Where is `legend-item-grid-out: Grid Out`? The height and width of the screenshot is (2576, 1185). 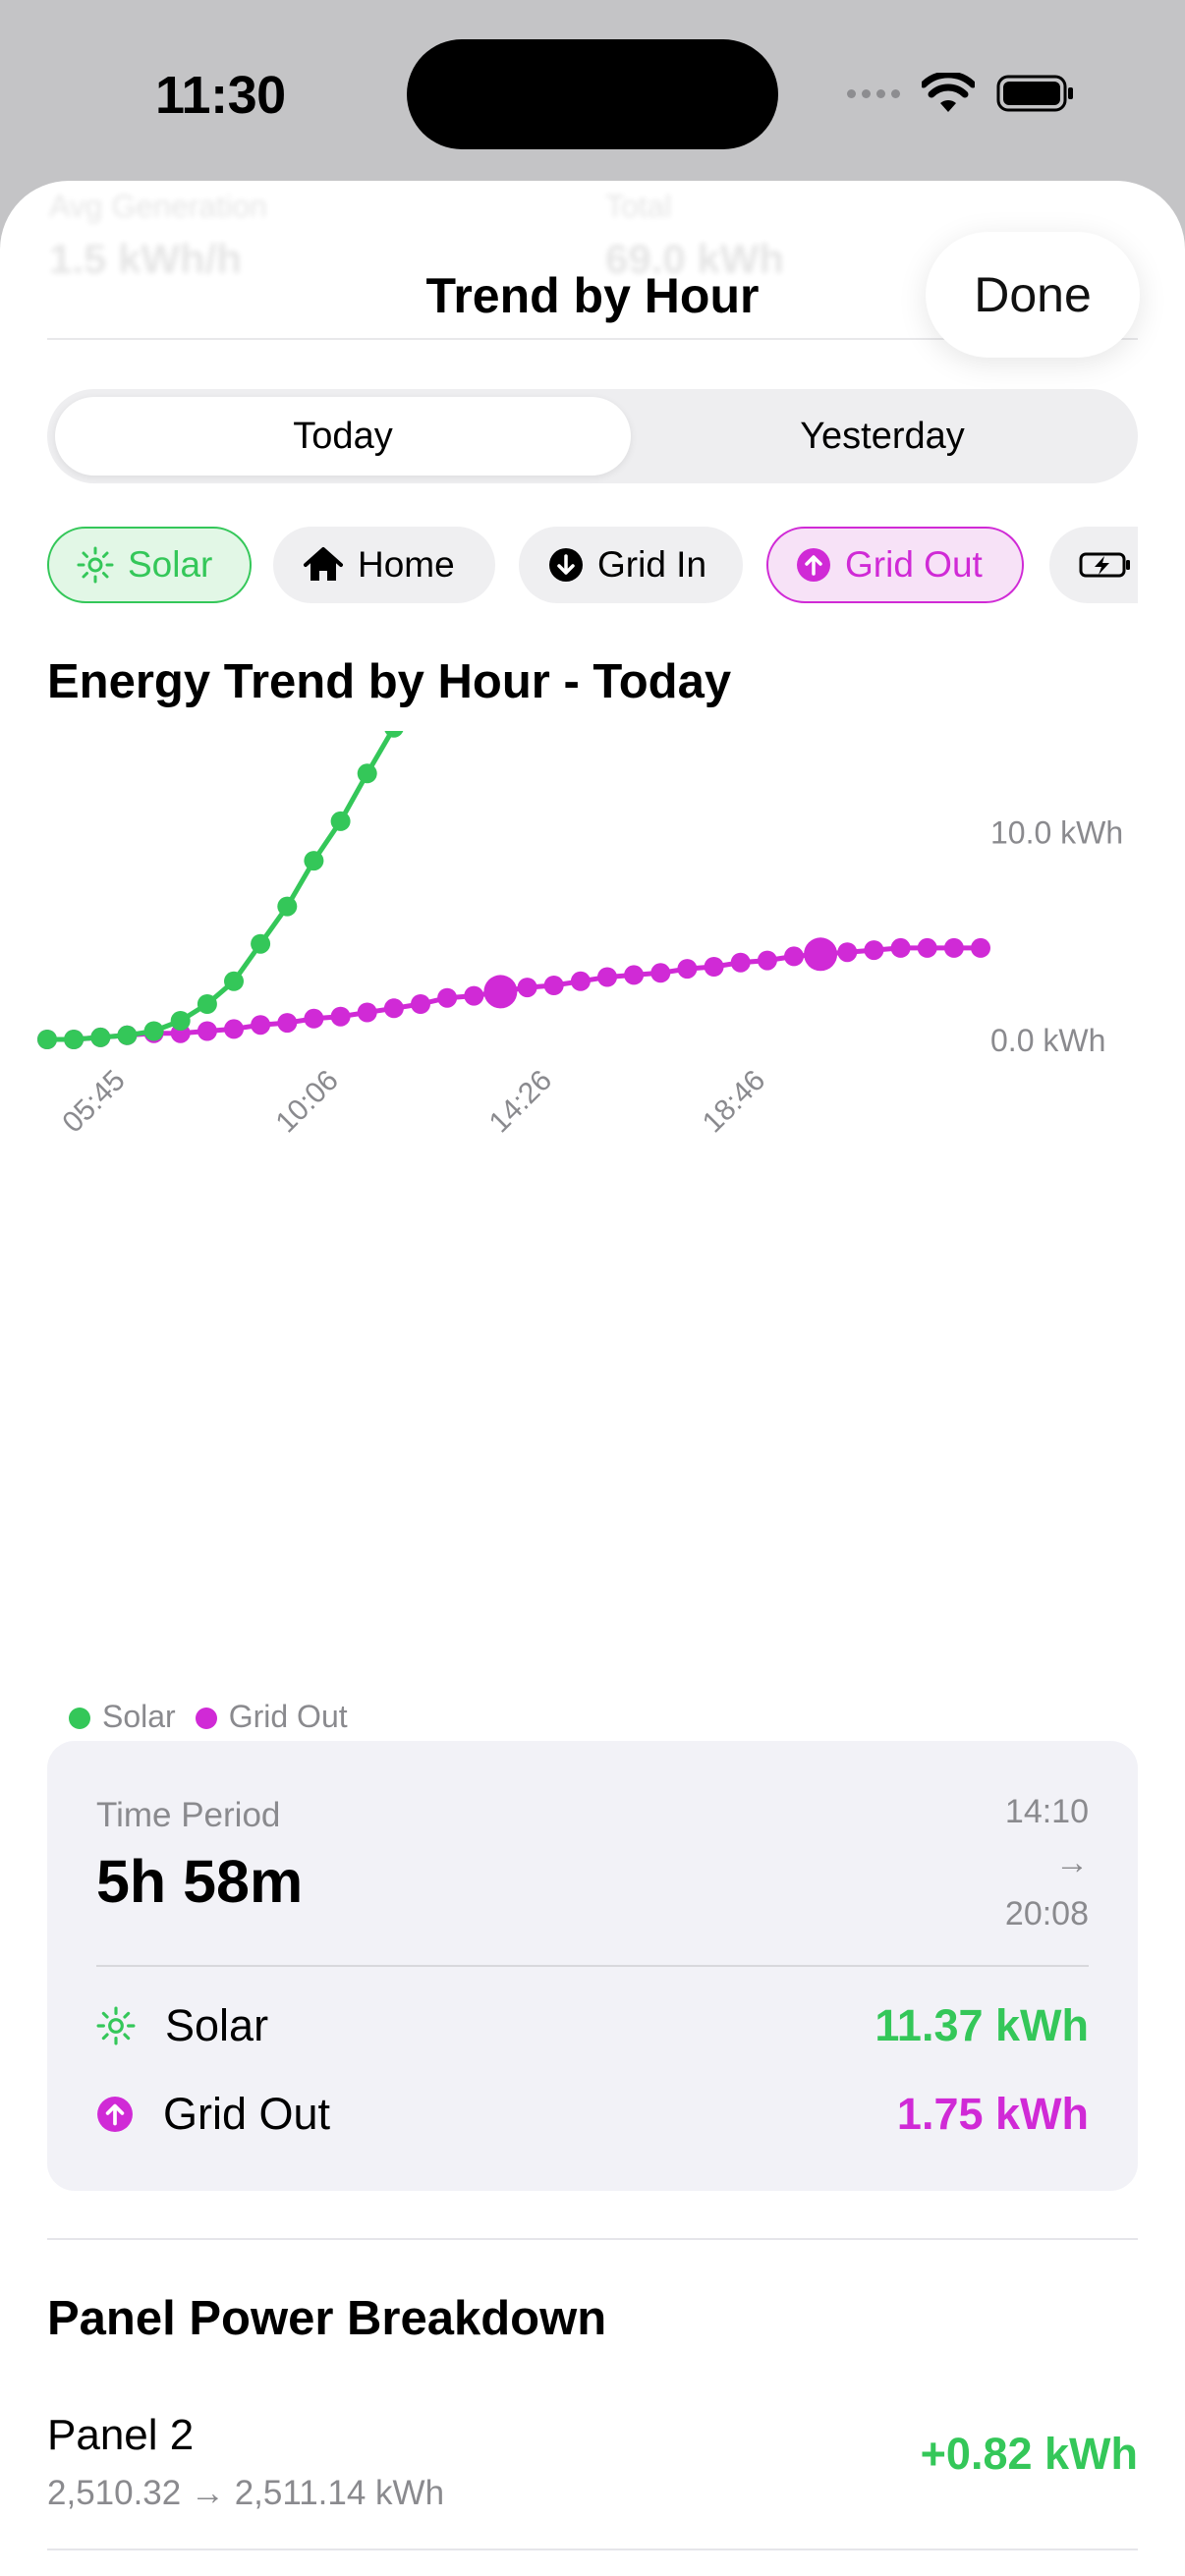
legend-item-grid-out: Grid Out is located at coordinates (272, 1717).